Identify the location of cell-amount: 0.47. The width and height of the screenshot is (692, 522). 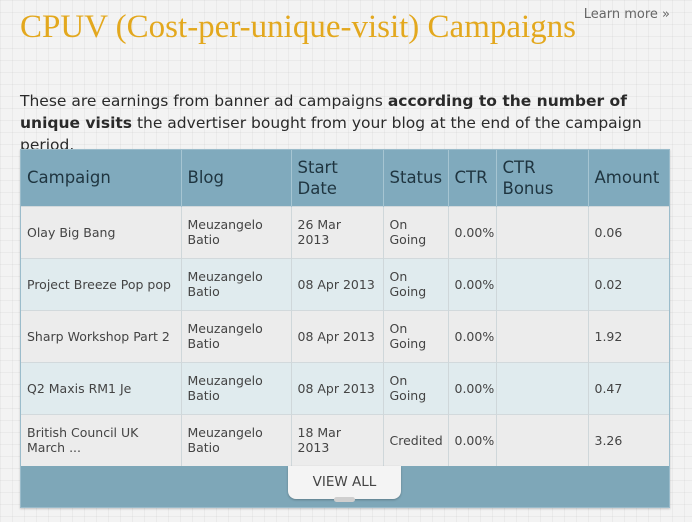
(628, 387).